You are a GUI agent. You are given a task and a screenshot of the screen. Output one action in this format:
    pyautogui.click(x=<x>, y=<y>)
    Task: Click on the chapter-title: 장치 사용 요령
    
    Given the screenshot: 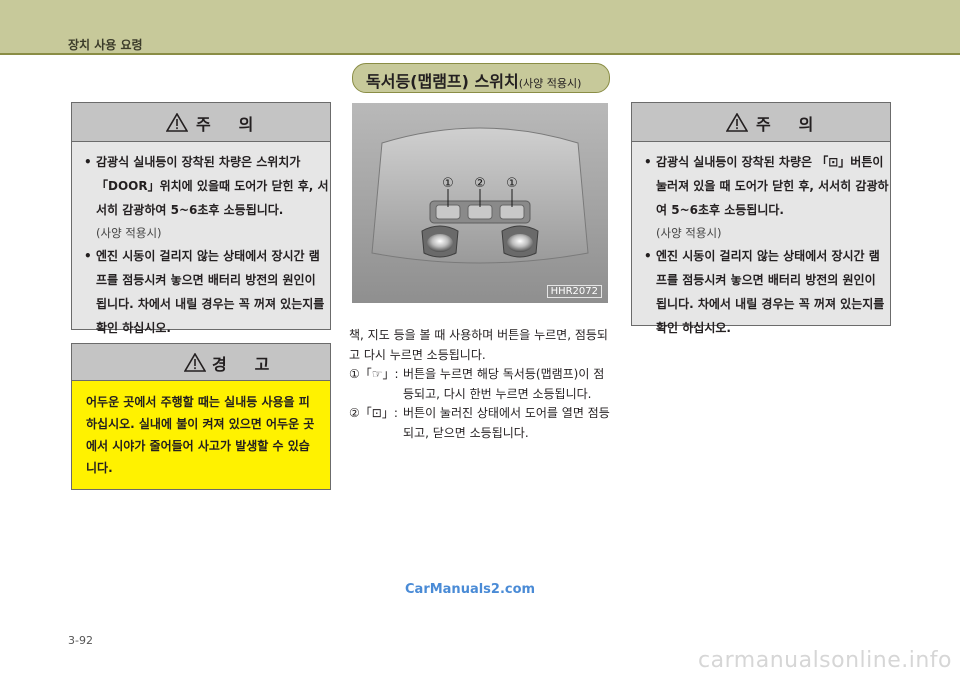 What is the action you would take?
    pyautogui.click(x=105, y=45)
    